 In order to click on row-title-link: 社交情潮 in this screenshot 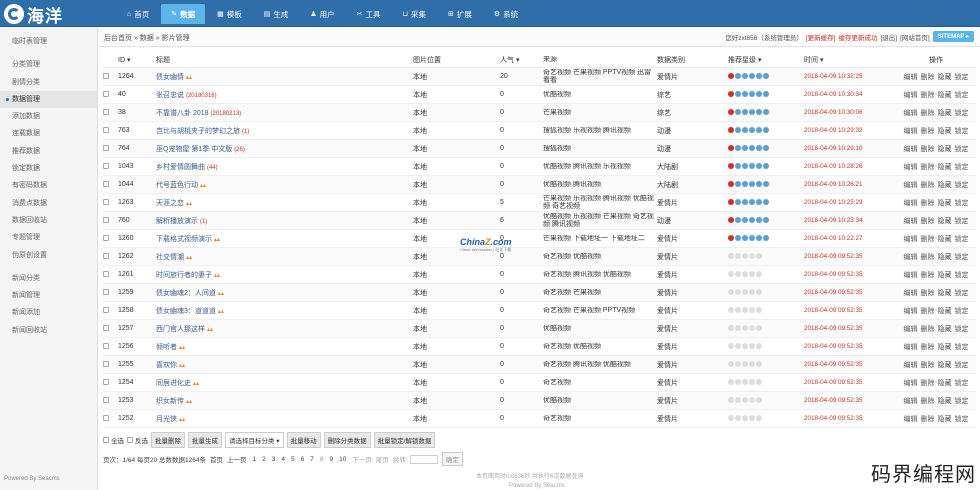, I will do `click(170, 257)`.